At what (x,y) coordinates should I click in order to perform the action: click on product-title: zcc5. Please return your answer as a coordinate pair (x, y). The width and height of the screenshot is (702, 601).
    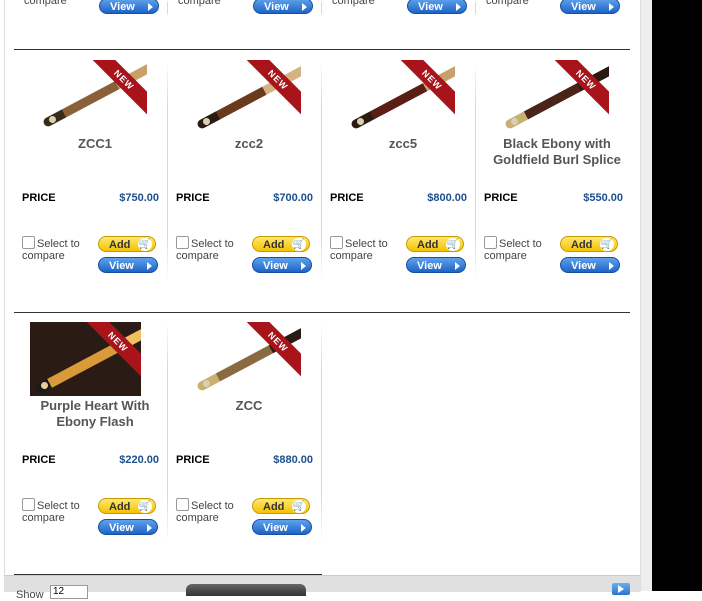
    Looking at the image, I should click on (403, 144).